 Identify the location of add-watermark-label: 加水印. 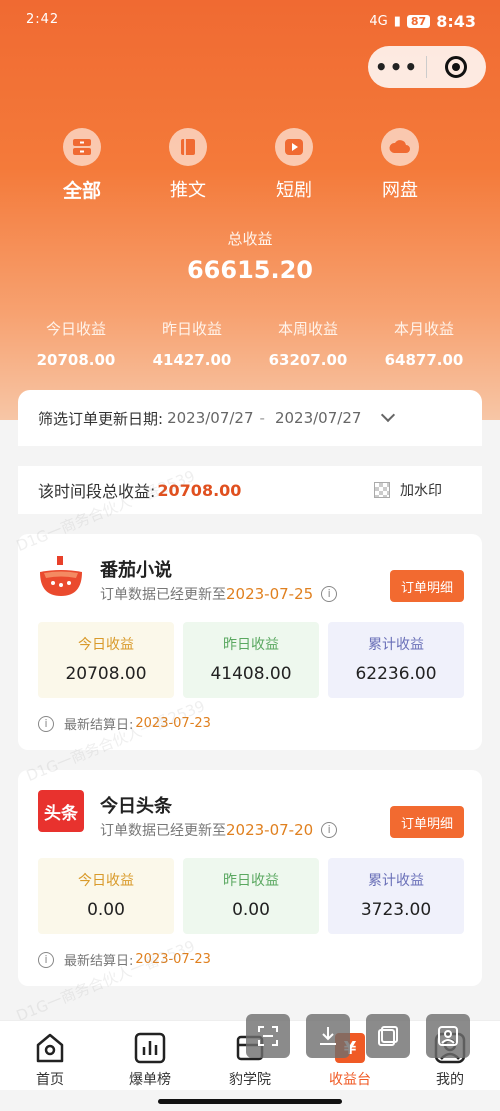
(421, 491).